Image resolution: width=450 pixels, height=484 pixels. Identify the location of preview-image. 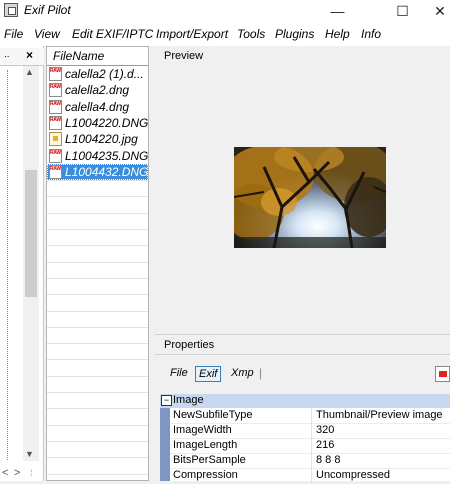
(310, 197).